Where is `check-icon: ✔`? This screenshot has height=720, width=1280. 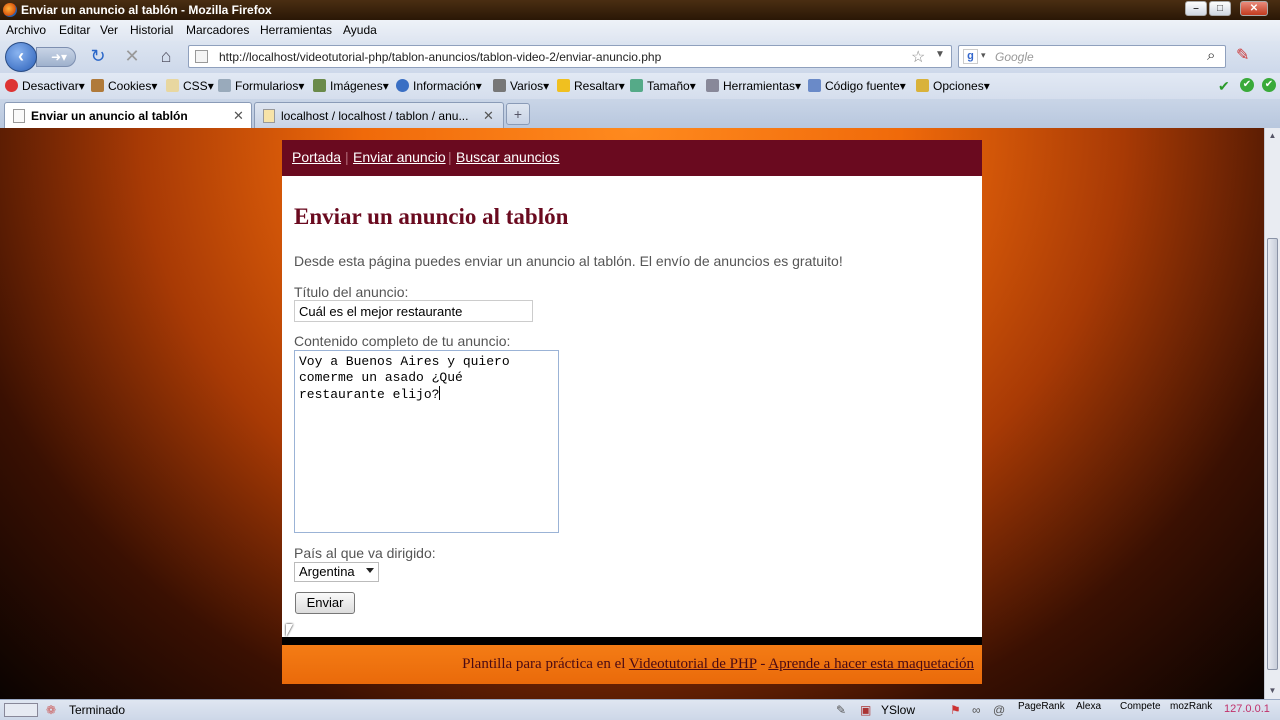
check-icon: ✔ is located at coordinates (1224, 86).